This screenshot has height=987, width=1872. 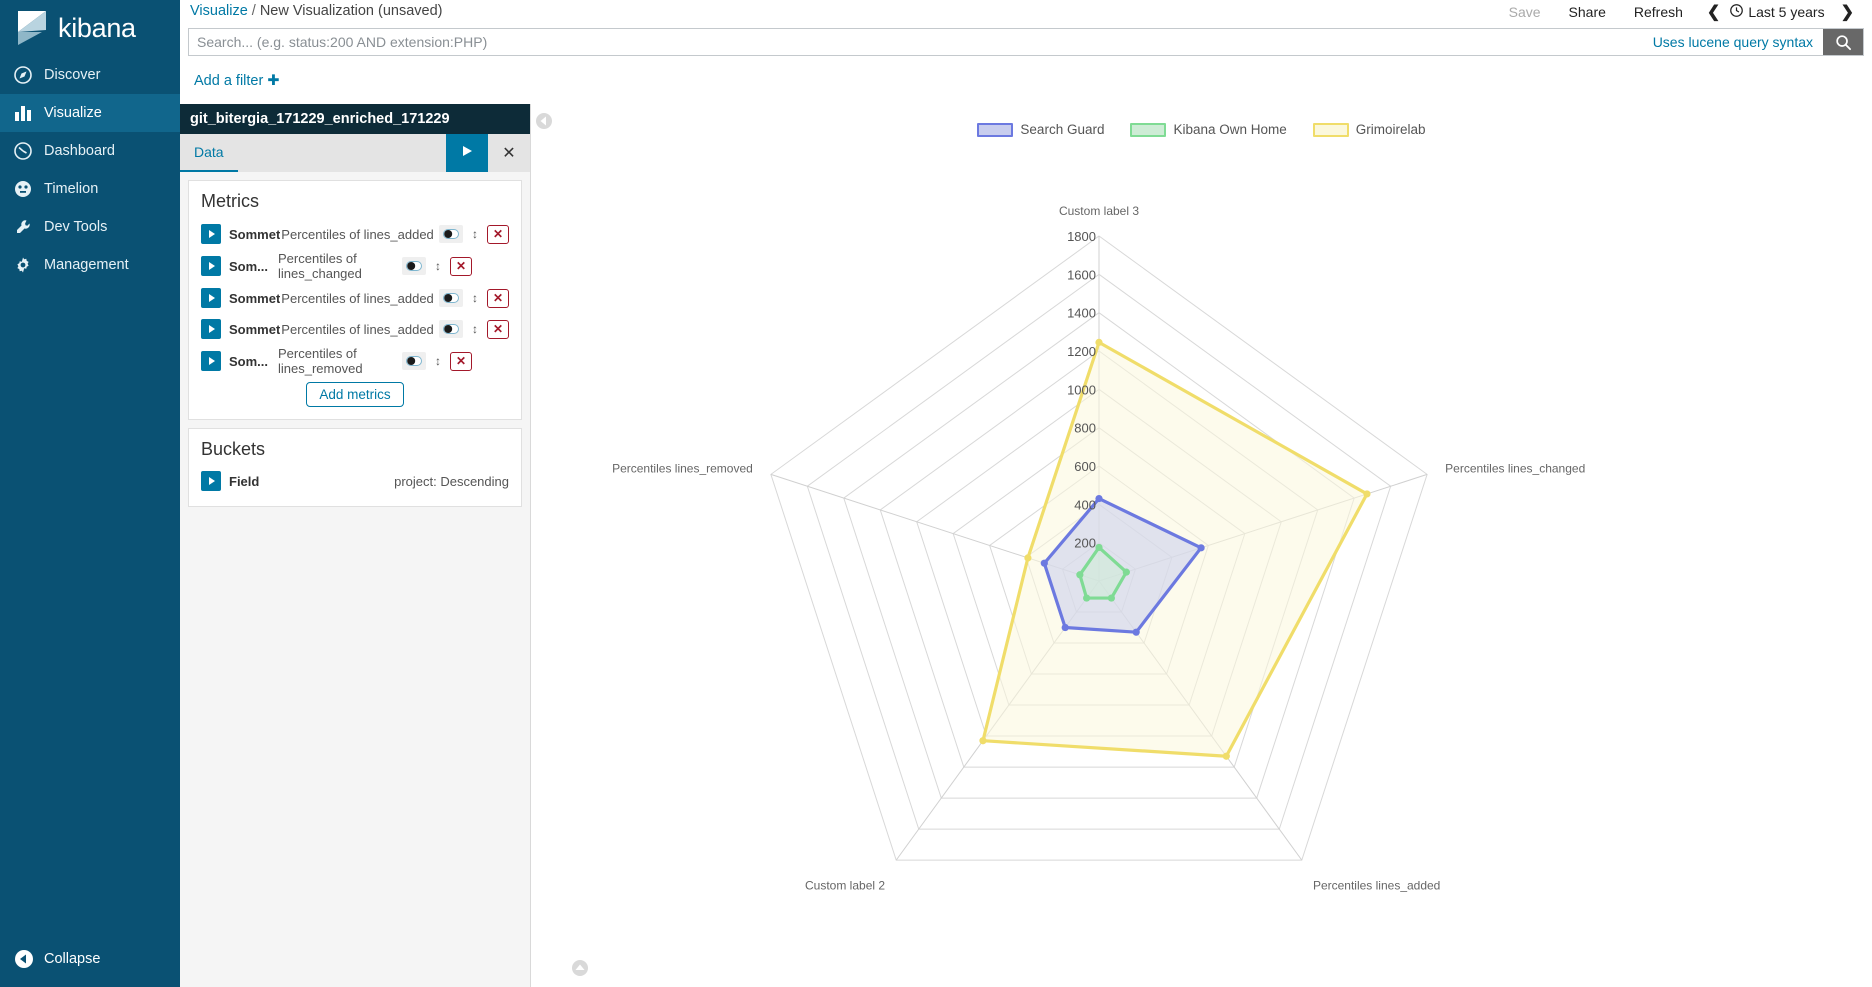 I want to click on kibana-logo-icon, so click(x=32, y=28).